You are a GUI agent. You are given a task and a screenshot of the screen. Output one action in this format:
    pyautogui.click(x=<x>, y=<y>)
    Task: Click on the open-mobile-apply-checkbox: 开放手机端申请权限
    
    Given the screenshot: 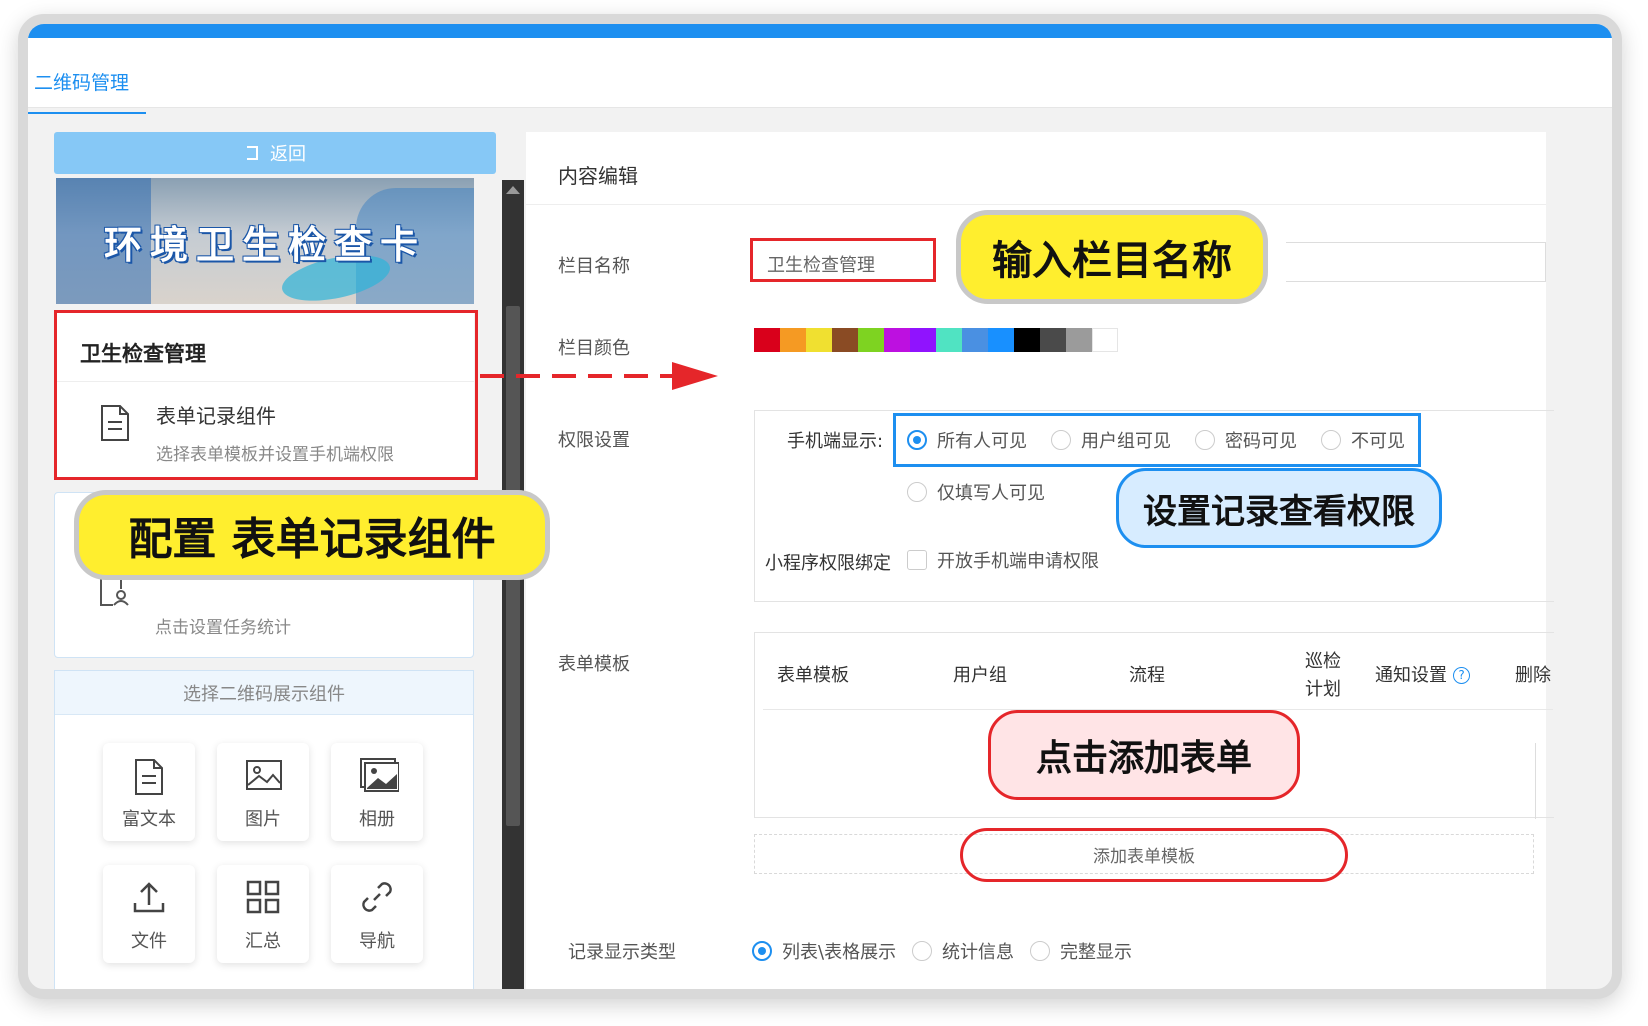 What is the action you would take?
    pyautogui.click(x=1003, y=560)
    